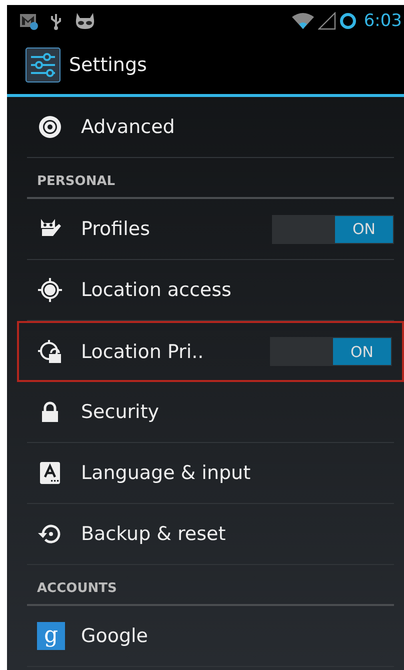  Describe the element at coordinates (327, 21) in the screenshot. I see `signal-icon` at that location.